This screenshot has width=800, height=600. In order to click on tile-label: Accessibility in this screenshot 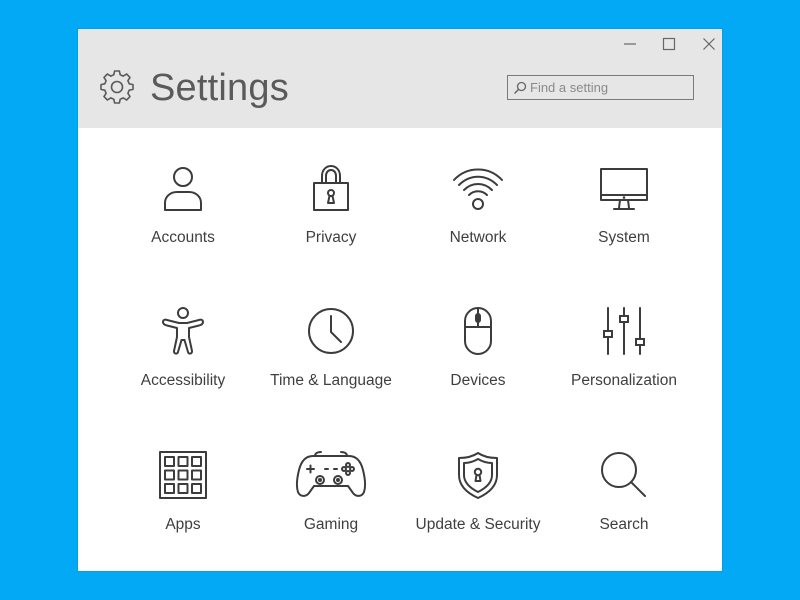, I will do `click(183, 380)`.